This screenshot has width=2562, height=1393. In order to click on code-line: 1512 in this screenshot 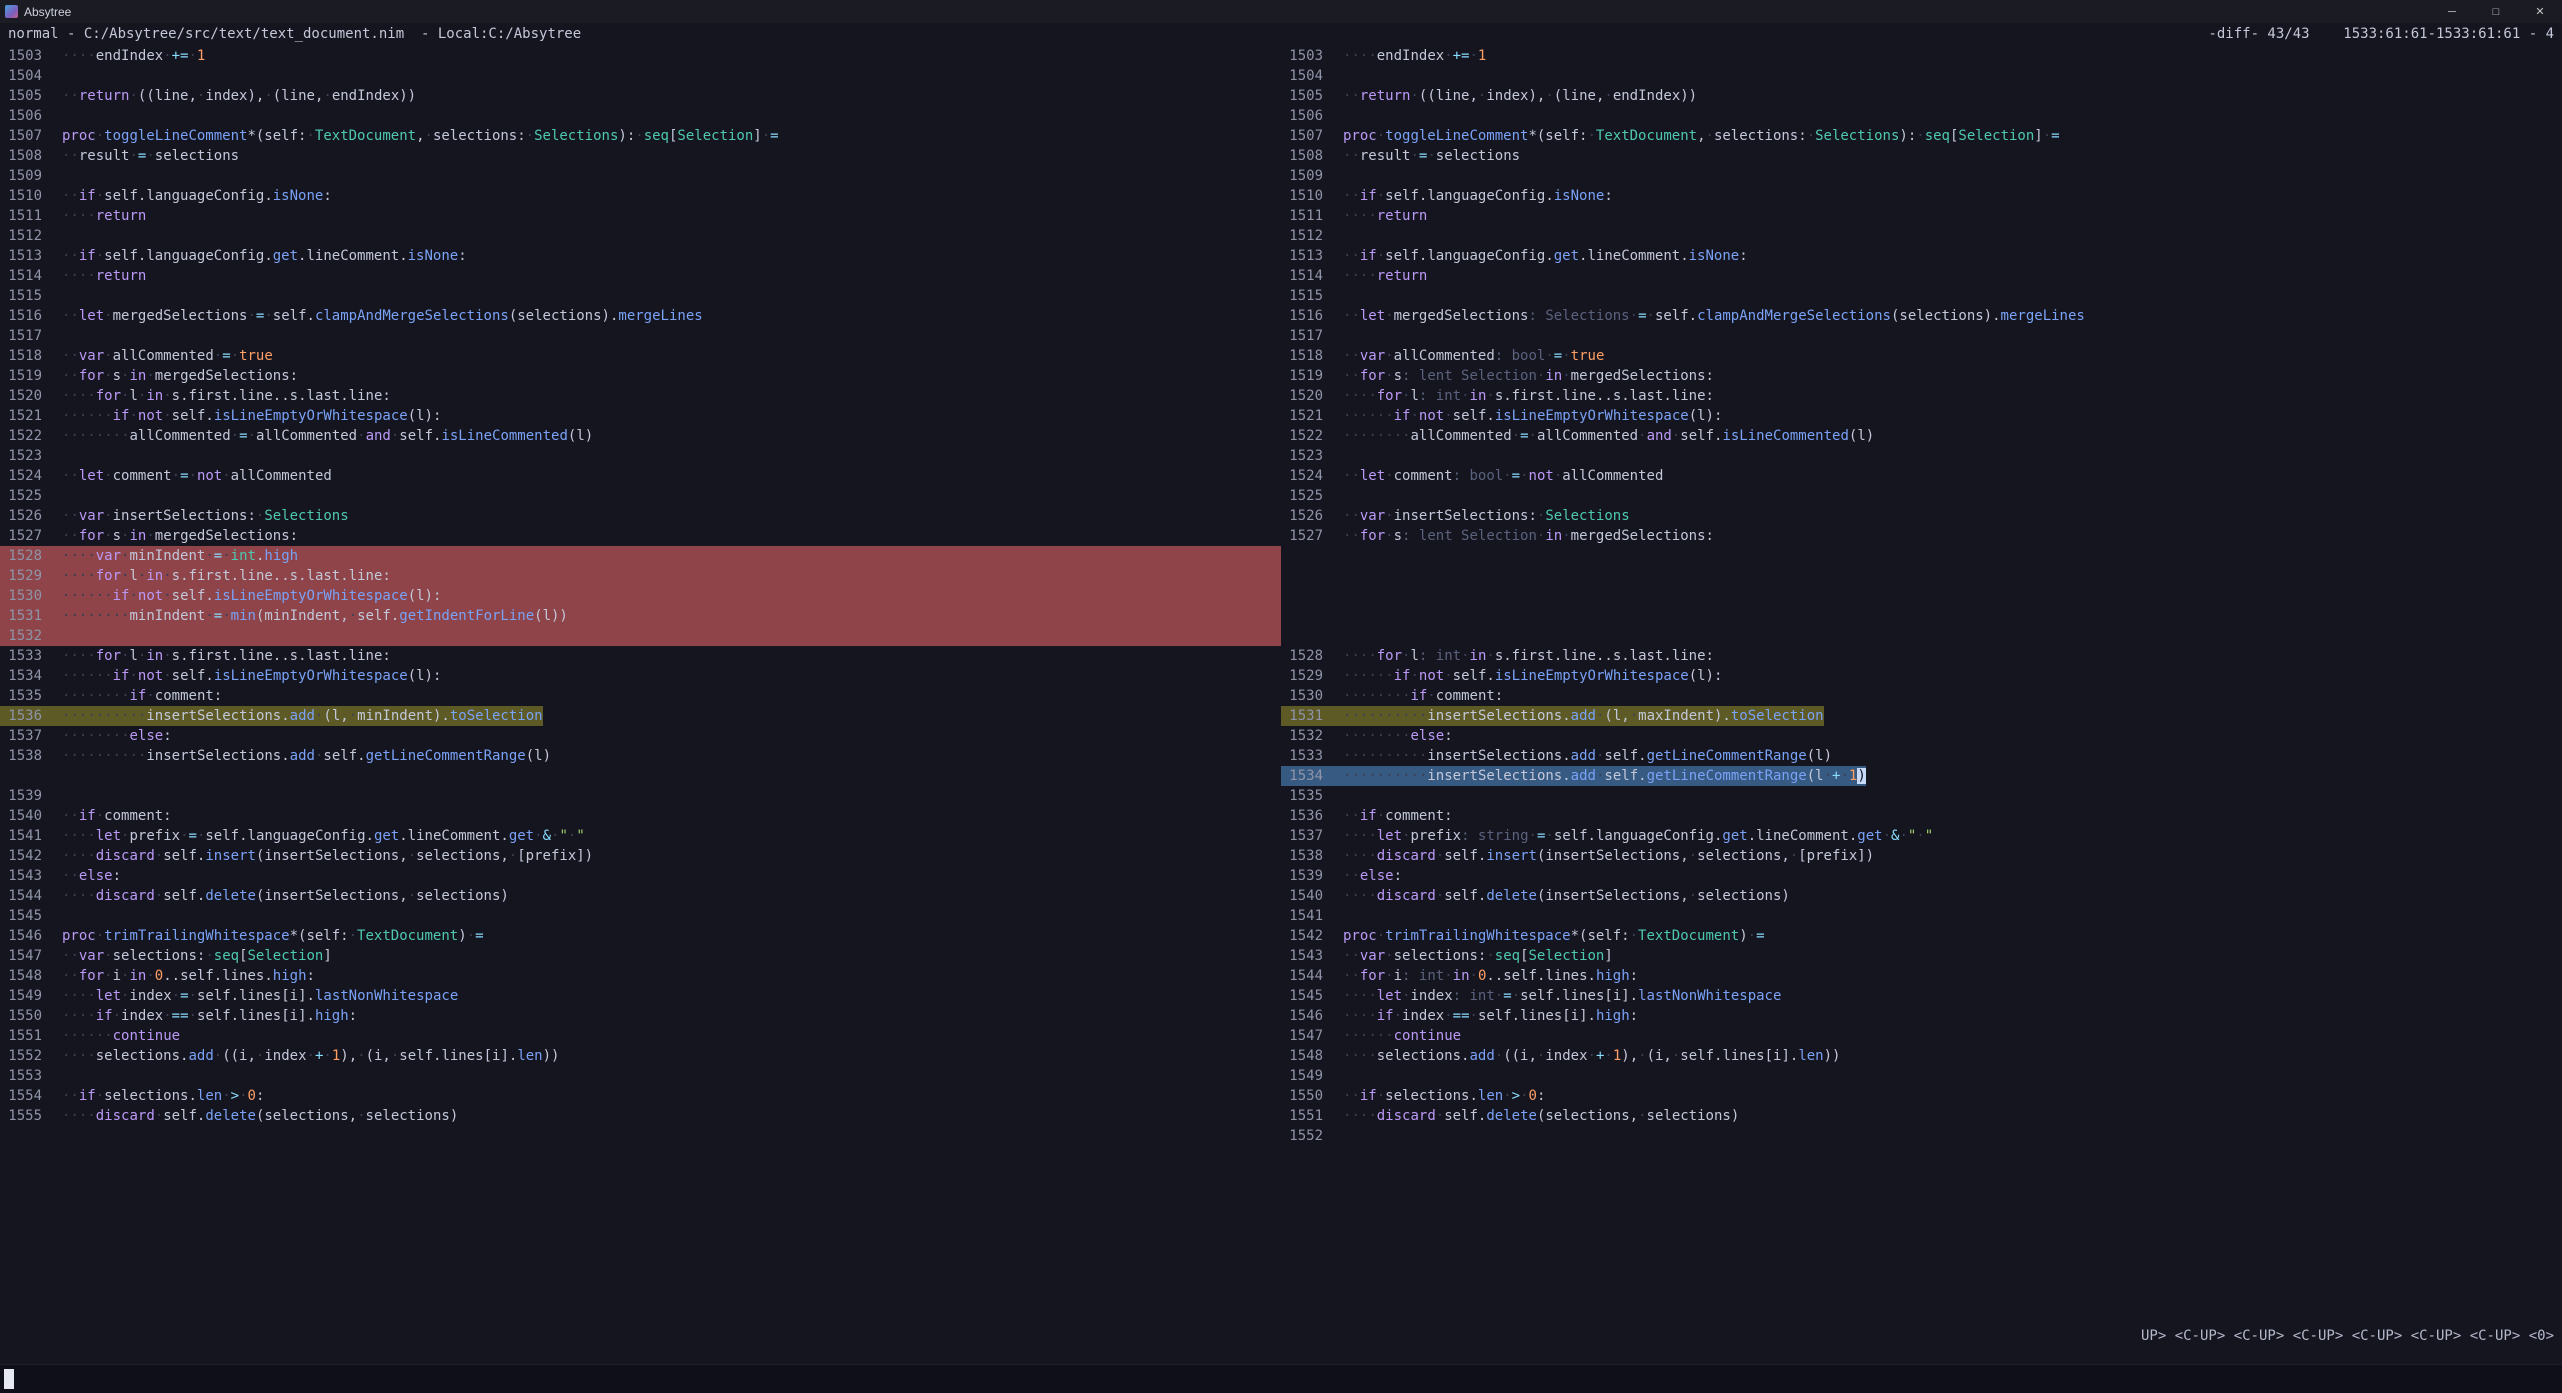, I will do `click(1921, 236)`.